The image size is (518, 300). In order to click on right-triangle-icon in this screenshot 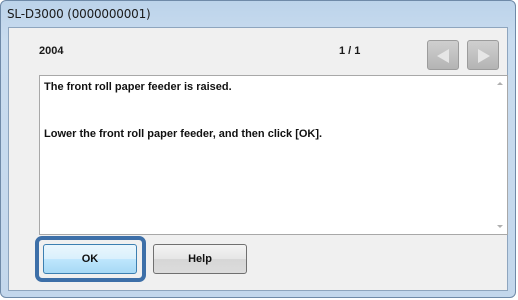, I will do `click(484, 56)`.